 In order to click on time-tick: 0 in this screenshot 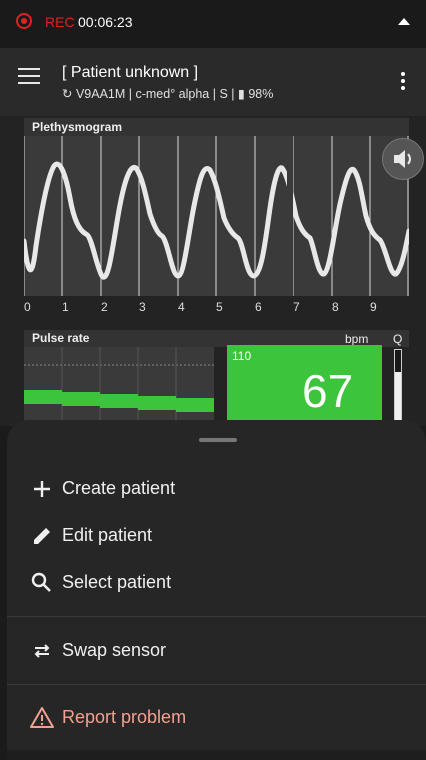, I will do `click(27, 307)`.